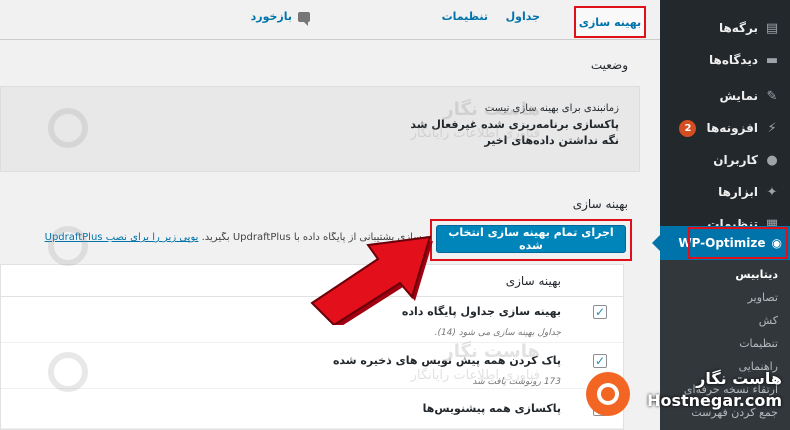 This screenshot has width=790, height=430. Describe the element at coordinates (533, 280) in the screenshot. I see `table-header-label: بهینه سازی` at that location.